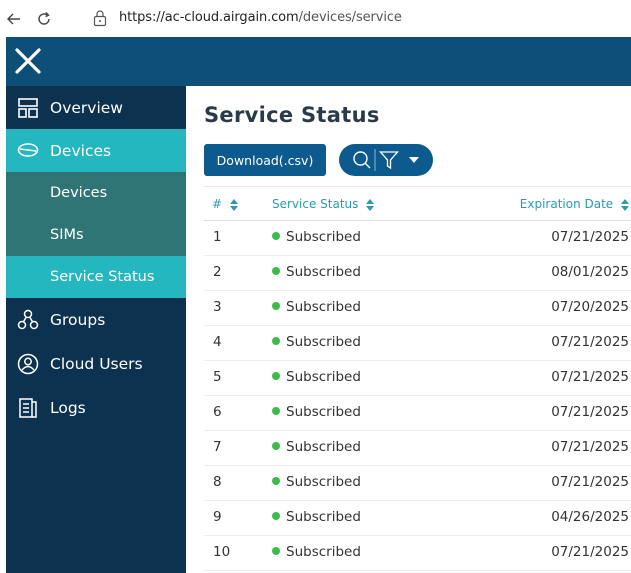 This screenshot has width=631, height=573. I want to click on sidebar-item-overview: Overview, so click(96, 107).